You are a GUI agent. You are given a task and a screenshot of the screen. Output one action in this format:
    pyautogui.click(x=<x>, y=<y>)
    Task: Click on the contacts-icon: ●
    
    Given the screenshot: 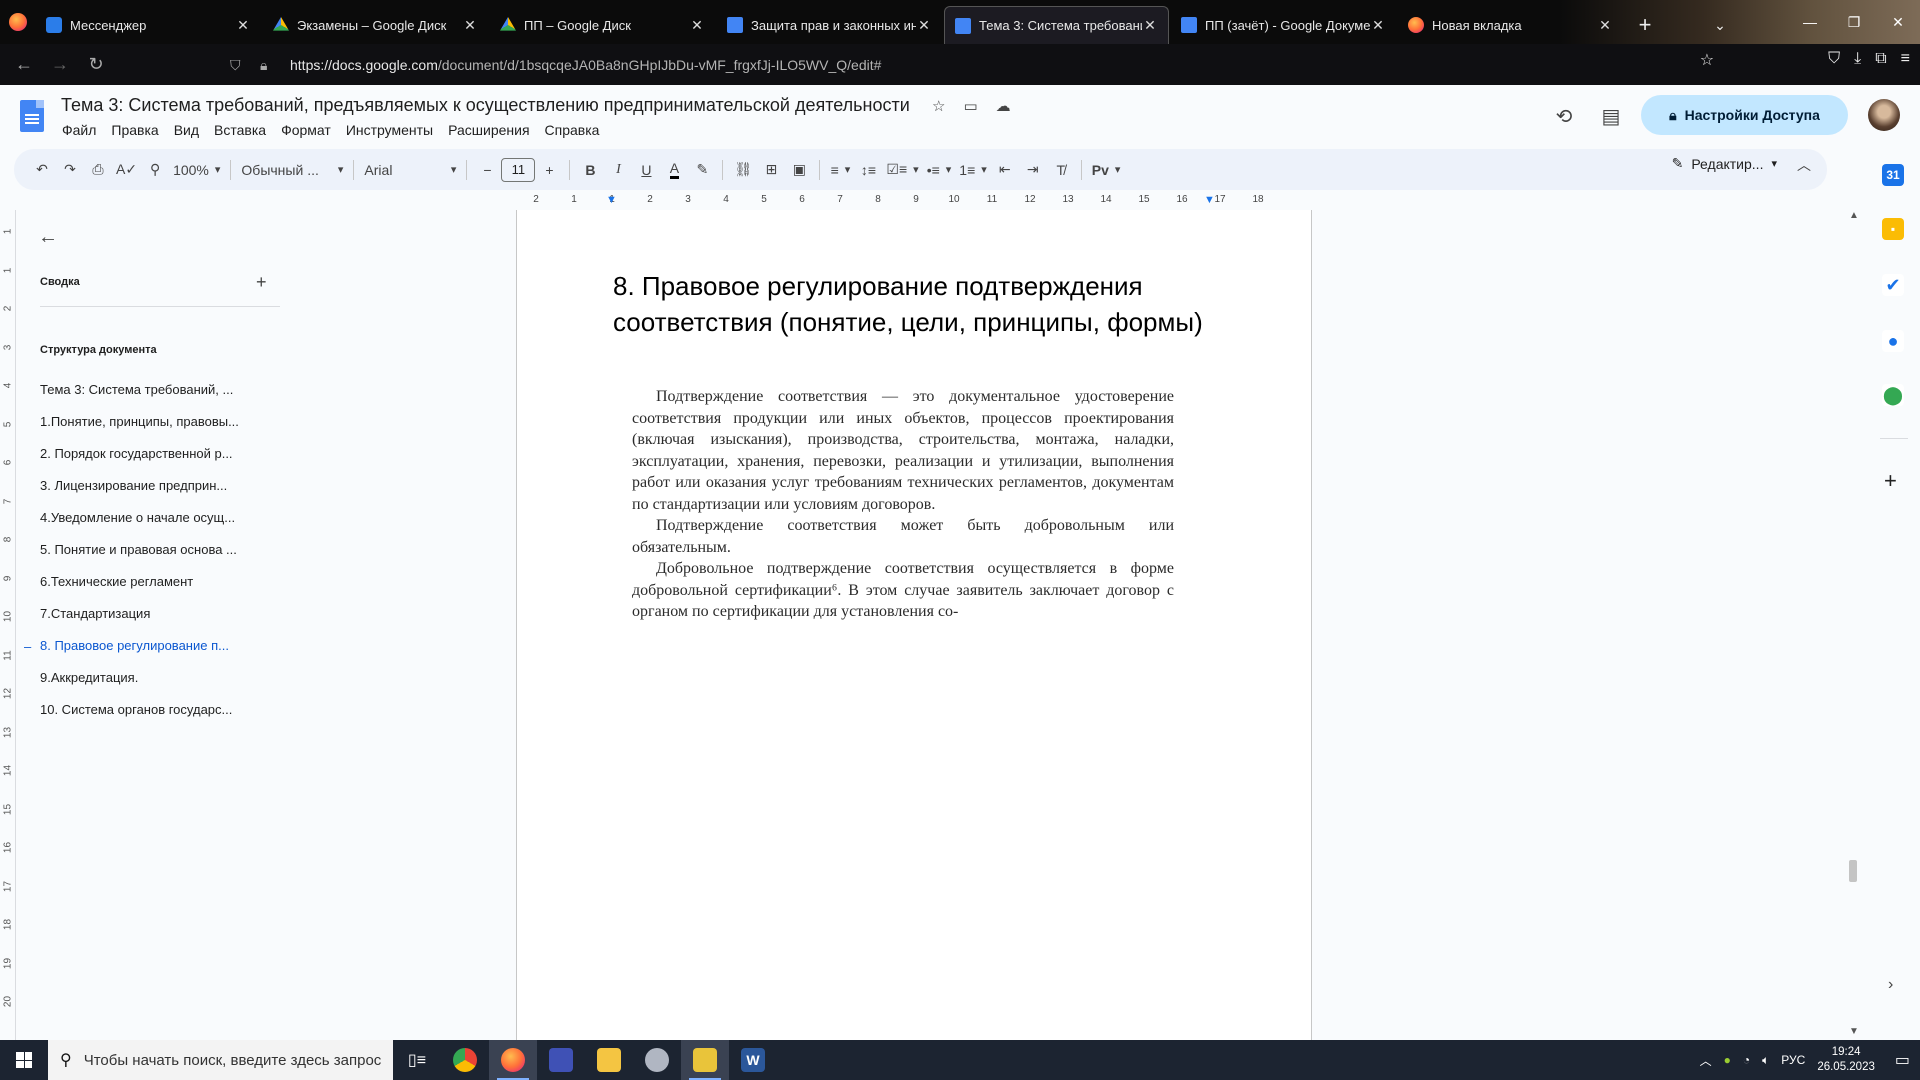 What is the action you would take?
    pyautogui.click(x=1893, y=341)
    